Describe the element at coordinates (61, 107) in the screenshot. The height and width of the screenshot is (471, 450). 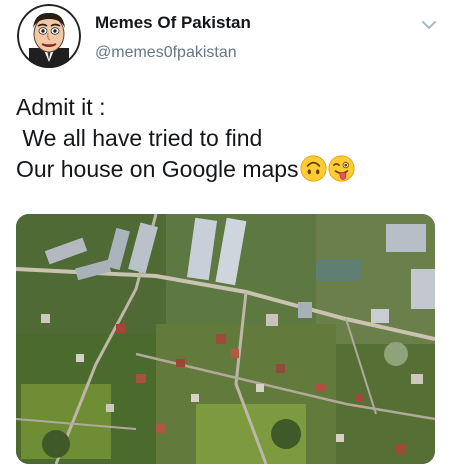
I see `tweet-text-line-1: Admit it :` at that location.